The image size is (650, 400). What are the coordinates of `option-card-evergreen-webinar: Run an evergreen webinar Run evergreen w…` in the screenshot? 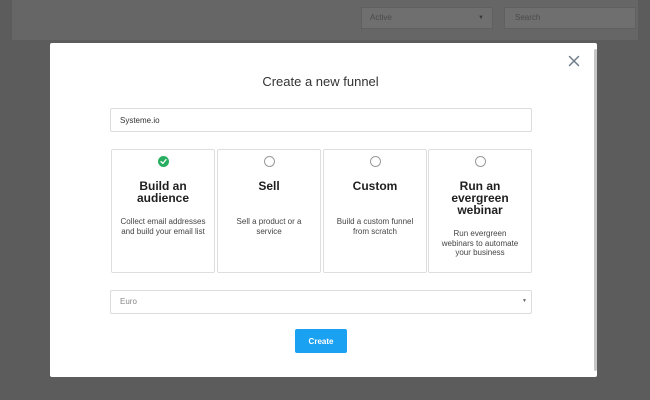 It's located at (480, 211).